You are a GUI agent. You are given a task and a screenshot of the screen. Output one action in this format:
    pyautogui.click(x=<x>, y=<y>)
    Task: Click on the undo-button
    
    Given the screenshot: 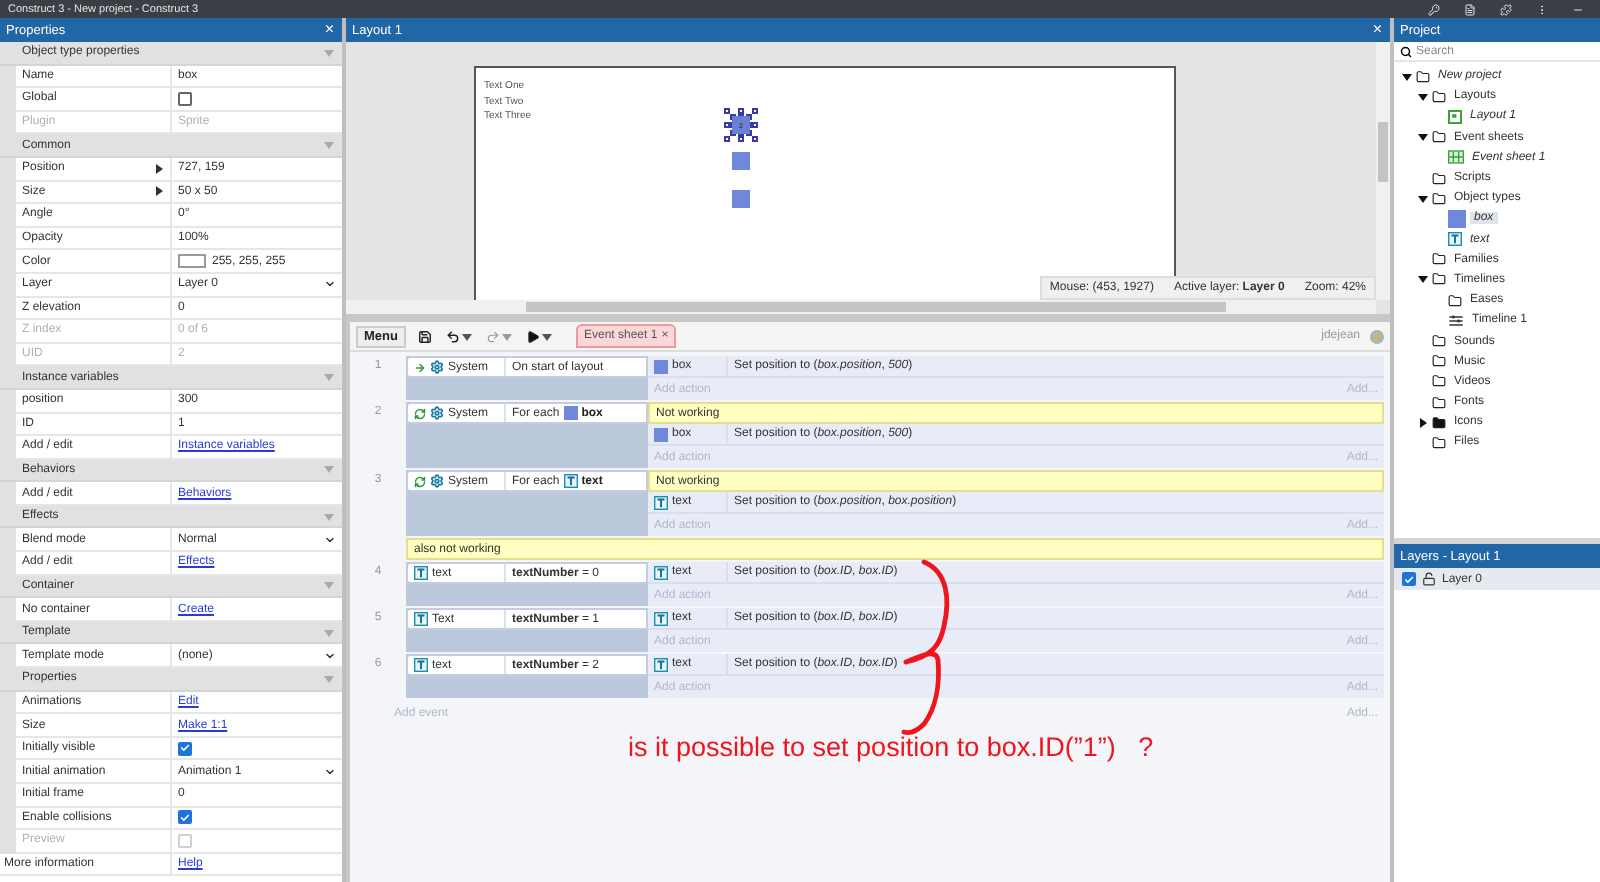 What is the action you would take?
    pyautogui.click(x=458, y=336)
    